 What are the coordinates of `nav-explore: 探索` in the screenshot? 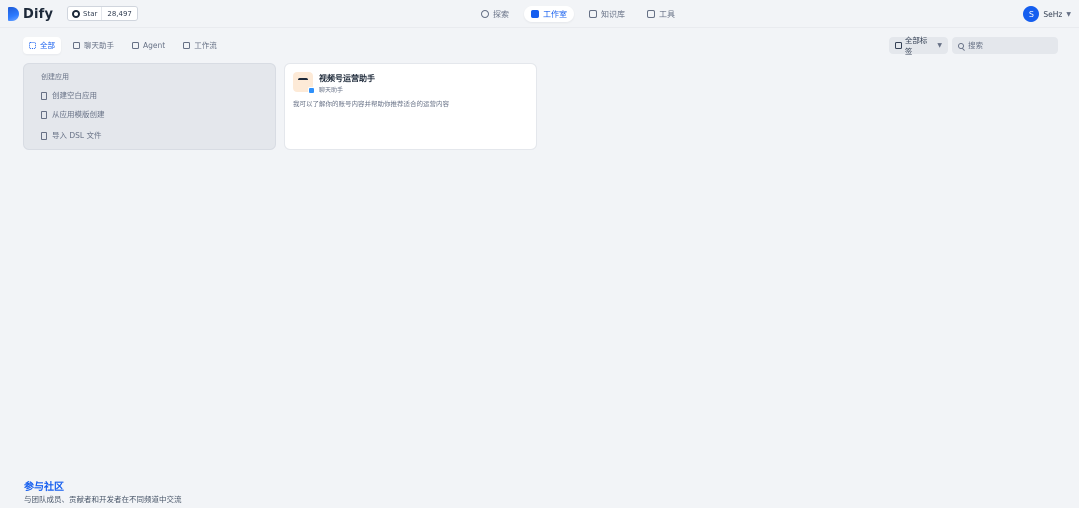 It's located at (495, 14).